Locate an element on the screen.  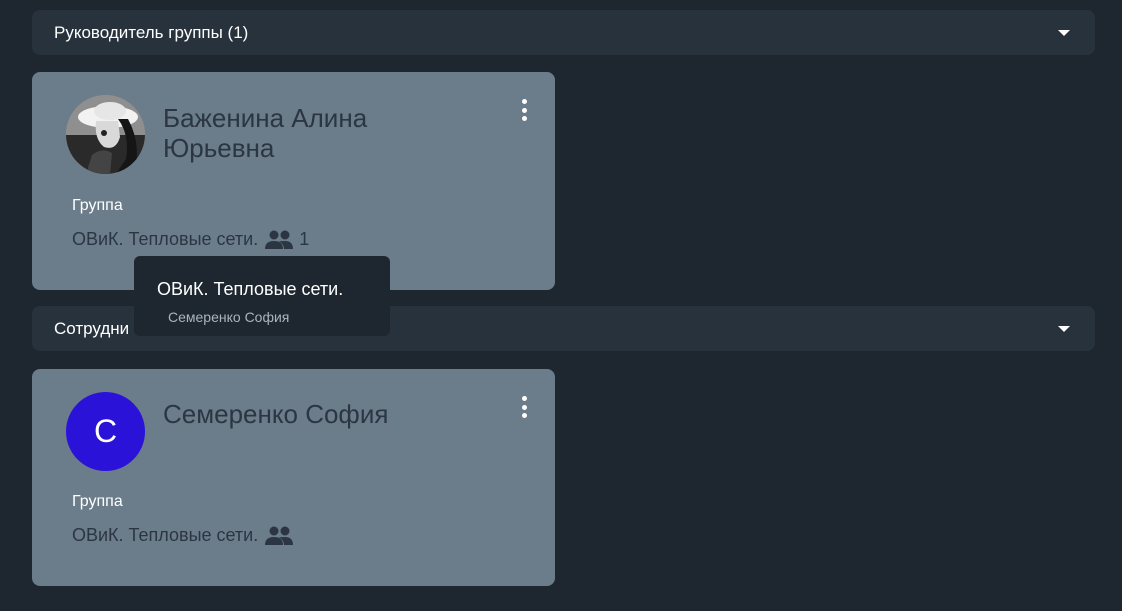
member-count: 1 is located at coordinates (304, 239).